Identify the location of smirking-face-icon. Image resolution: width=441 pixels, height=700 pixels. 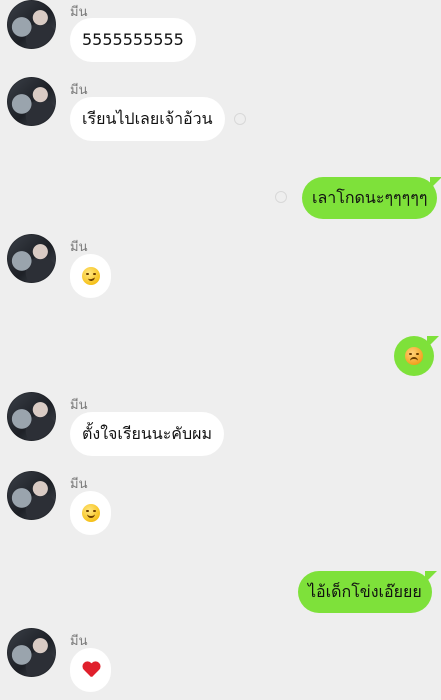
(90, 276).